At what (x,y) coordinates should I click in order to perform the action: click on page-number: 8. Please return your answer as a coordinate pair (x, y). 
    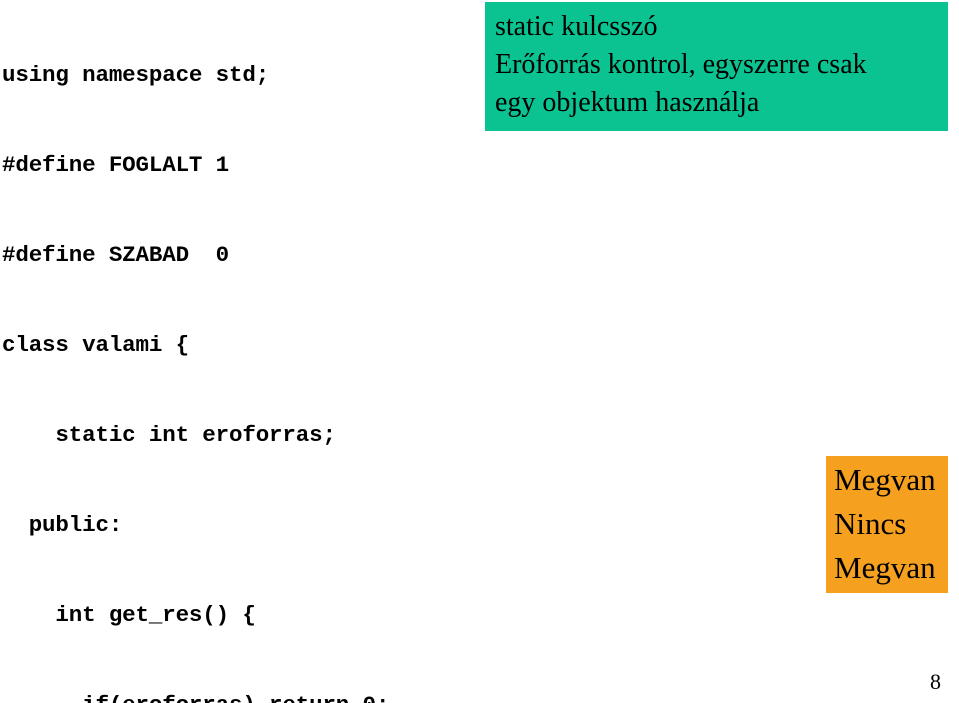
    Looking at the image, I should click on (935, 681).